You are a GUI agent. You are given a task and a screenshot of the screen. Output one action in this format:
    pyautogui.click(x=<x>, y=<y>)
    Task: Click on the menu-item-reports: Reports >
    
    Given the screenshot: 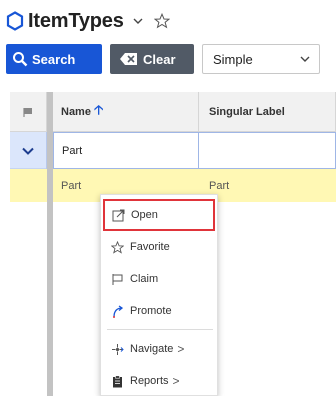 What is the action you would take?
    pyautogui.click(x=160, y=380)
    